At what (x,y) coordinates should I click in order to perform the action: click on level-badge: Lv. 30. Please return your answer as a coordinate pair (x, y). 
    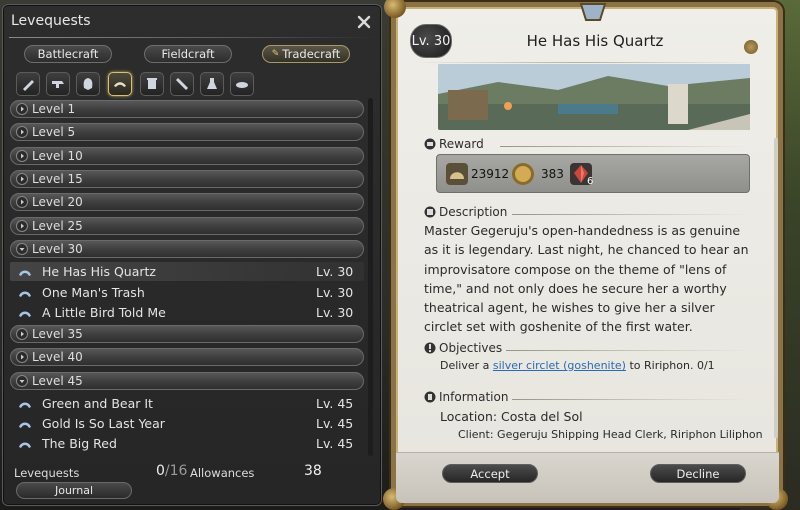
    Looking at the image, I should click on (431, 41).